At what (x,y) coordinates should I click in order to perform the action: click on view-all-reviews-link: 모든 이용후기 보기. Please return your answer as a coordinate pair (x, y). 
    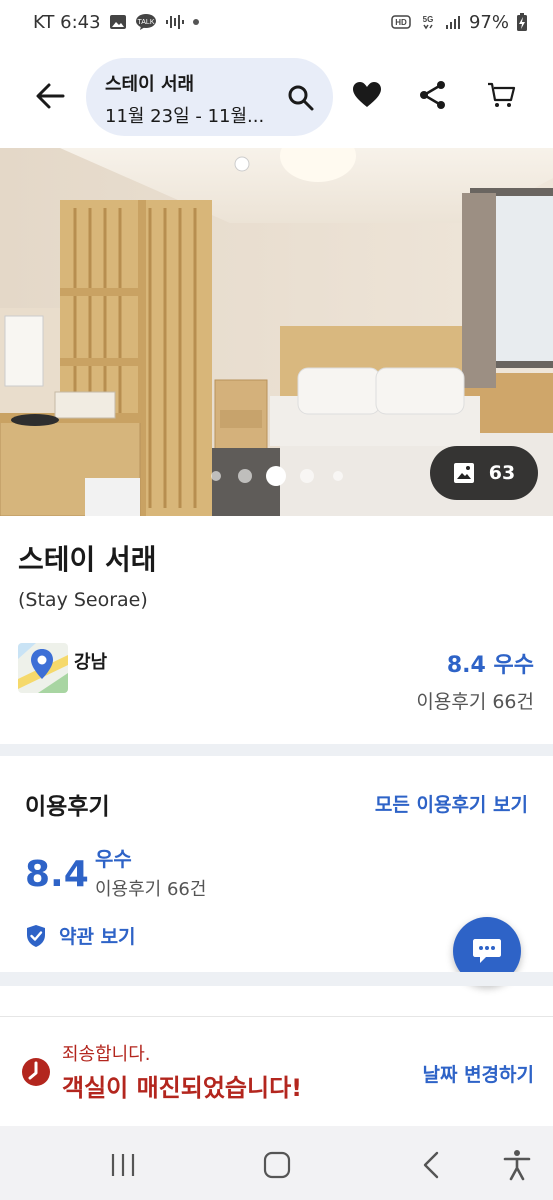
    Looking at the image, I should click on (451, 803).